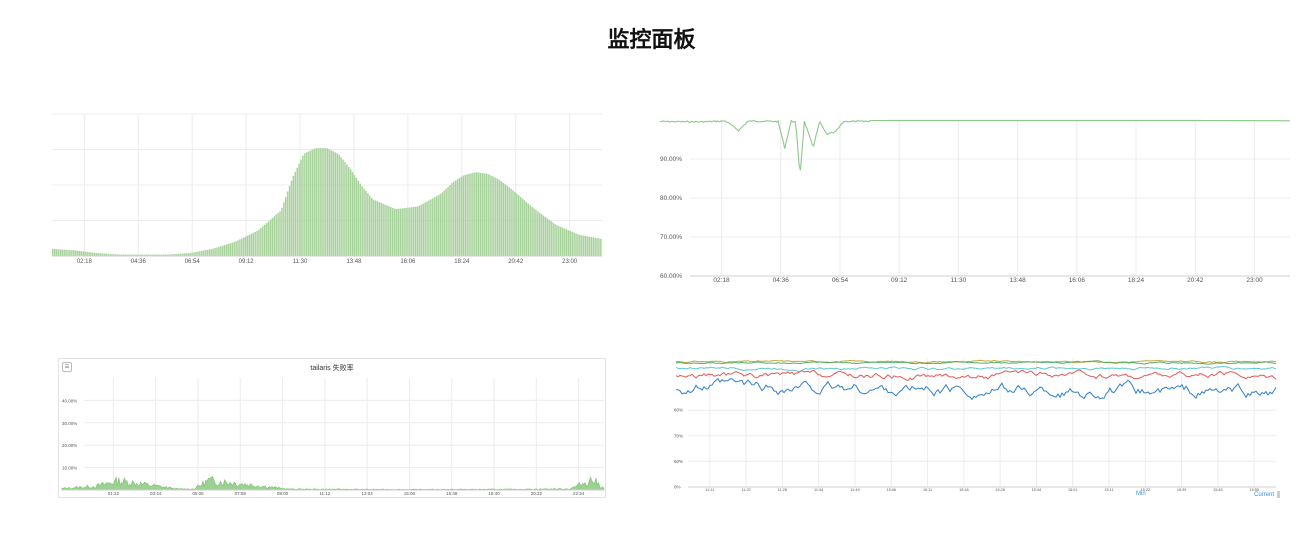  Describe the element at coordinates (678, 435) in the screenshot. I see `y-tick-label: 70%` at that location.